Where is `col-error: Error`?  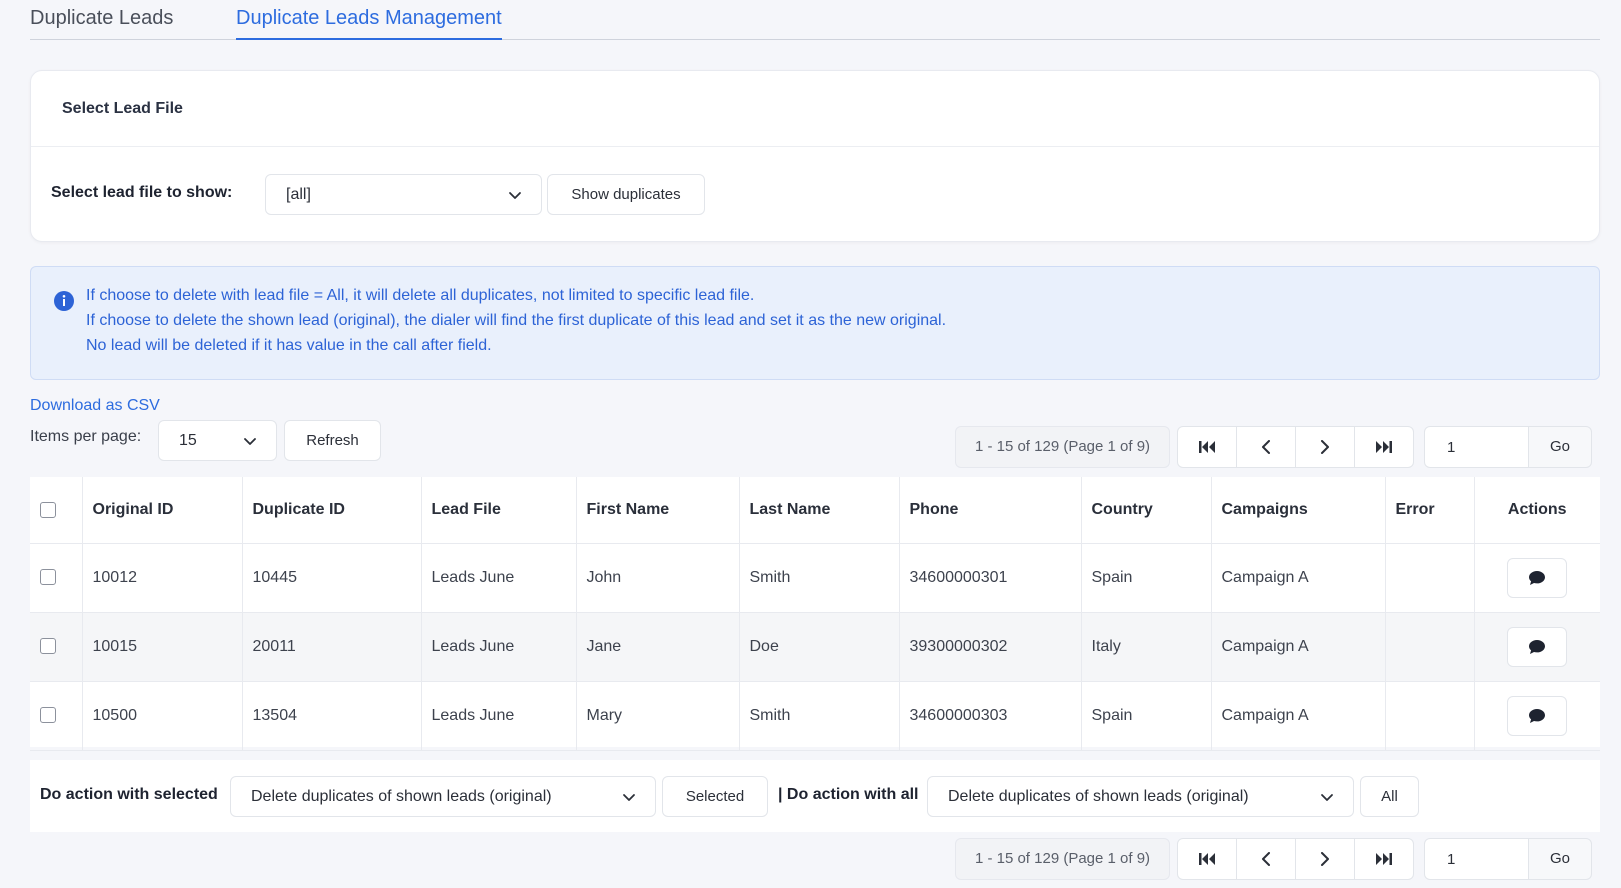
col-error: Error is located at coordinates (1430, 510).